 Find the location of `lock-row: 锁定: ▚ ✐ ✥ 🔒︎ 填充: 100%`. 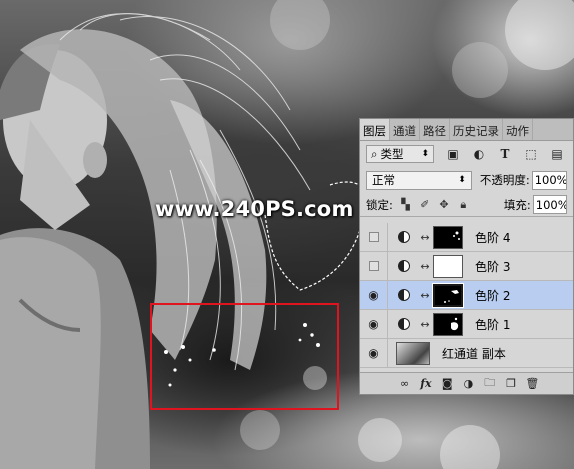

lock-row: 锁定: ▚ ✐ ✥ 🔒︎ 填充: 100% is located at coordinates (466, 205).